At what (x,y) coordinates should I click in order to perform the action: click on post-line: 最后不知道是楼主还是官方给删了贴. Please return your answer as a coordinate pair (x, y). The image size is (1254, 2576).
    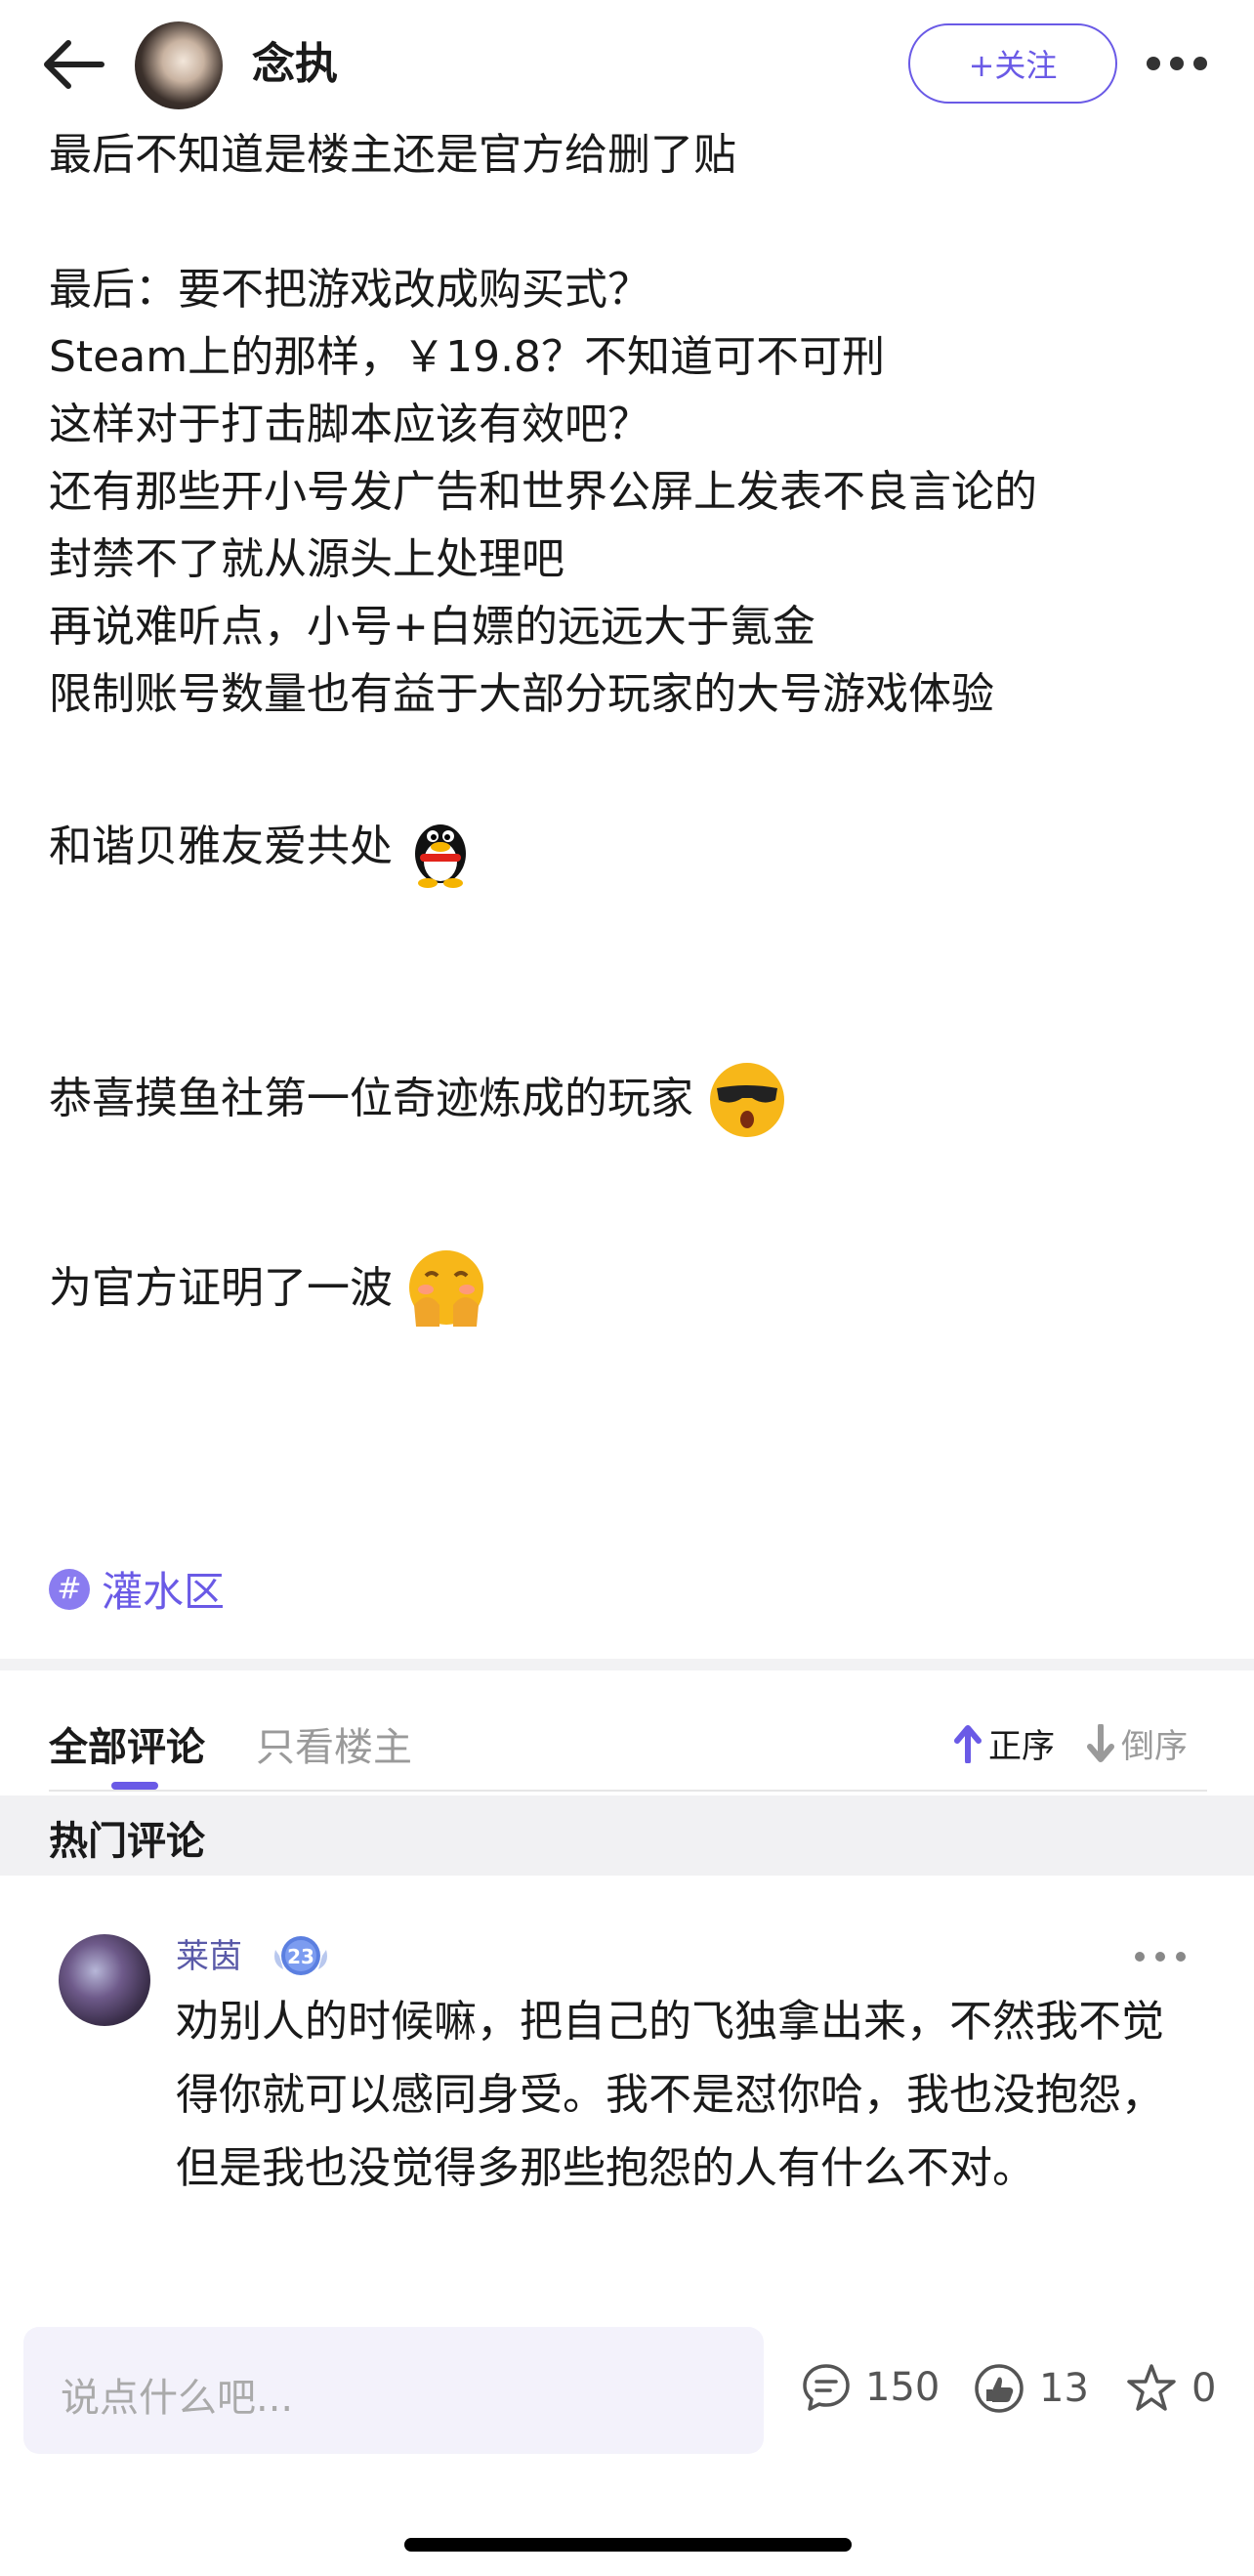
    Looking at the image, I should click on (393, 155).